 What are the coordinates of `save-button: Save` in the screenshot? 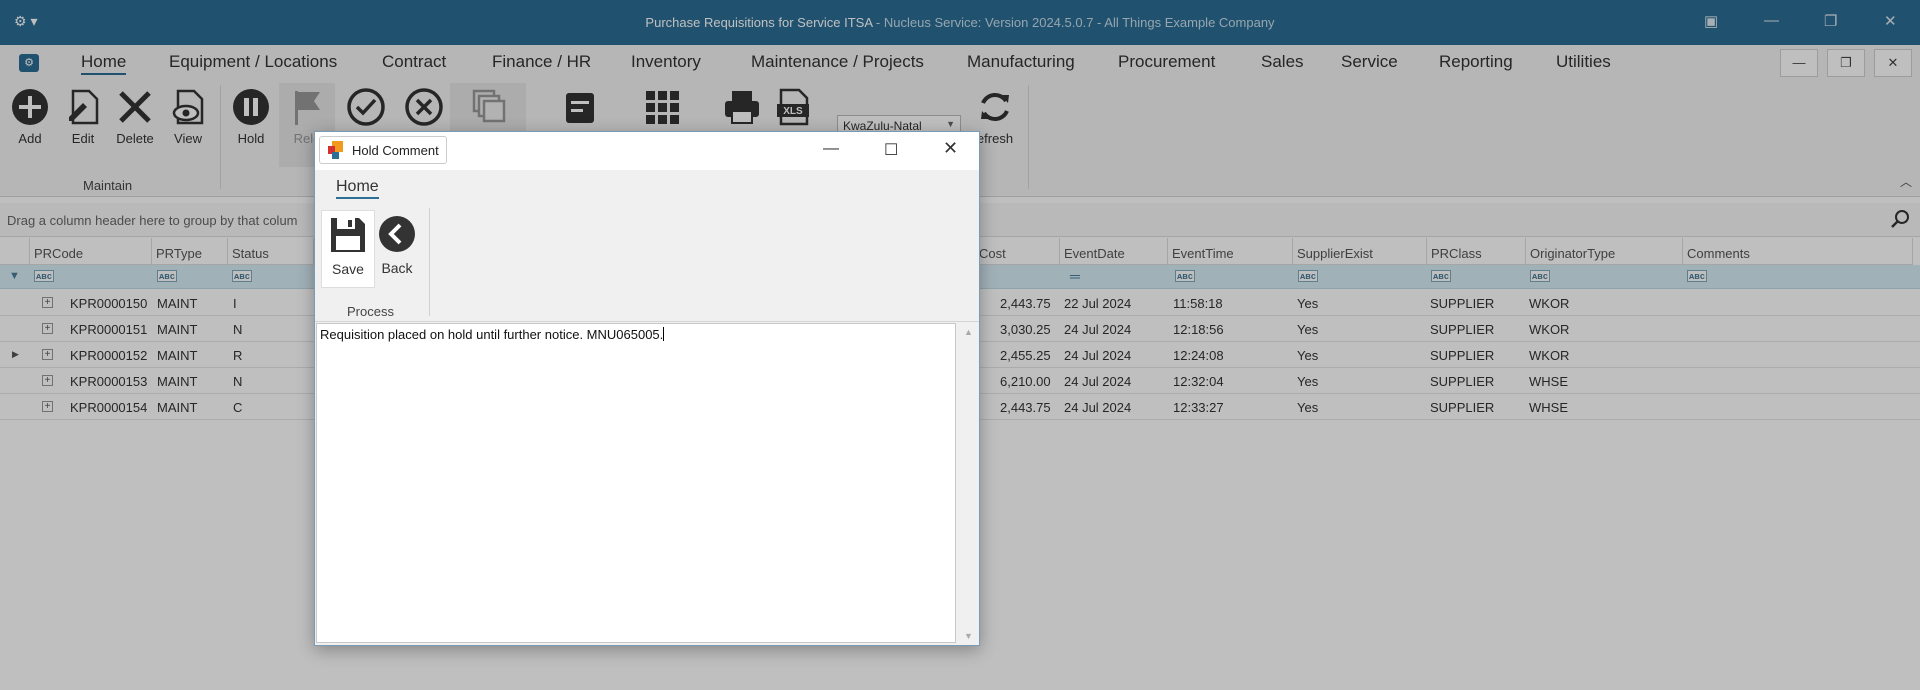 It's located at (348, 249).